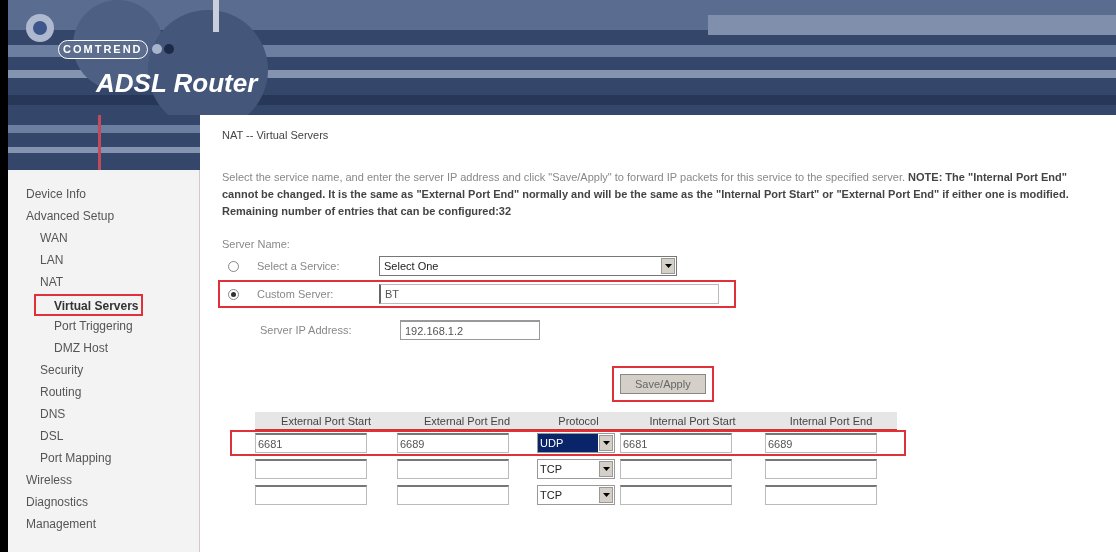  What do you see at coordinates (103, 195) in the screenshot?
I see `nav-link: Device Info` at bounding box center [103, 195].